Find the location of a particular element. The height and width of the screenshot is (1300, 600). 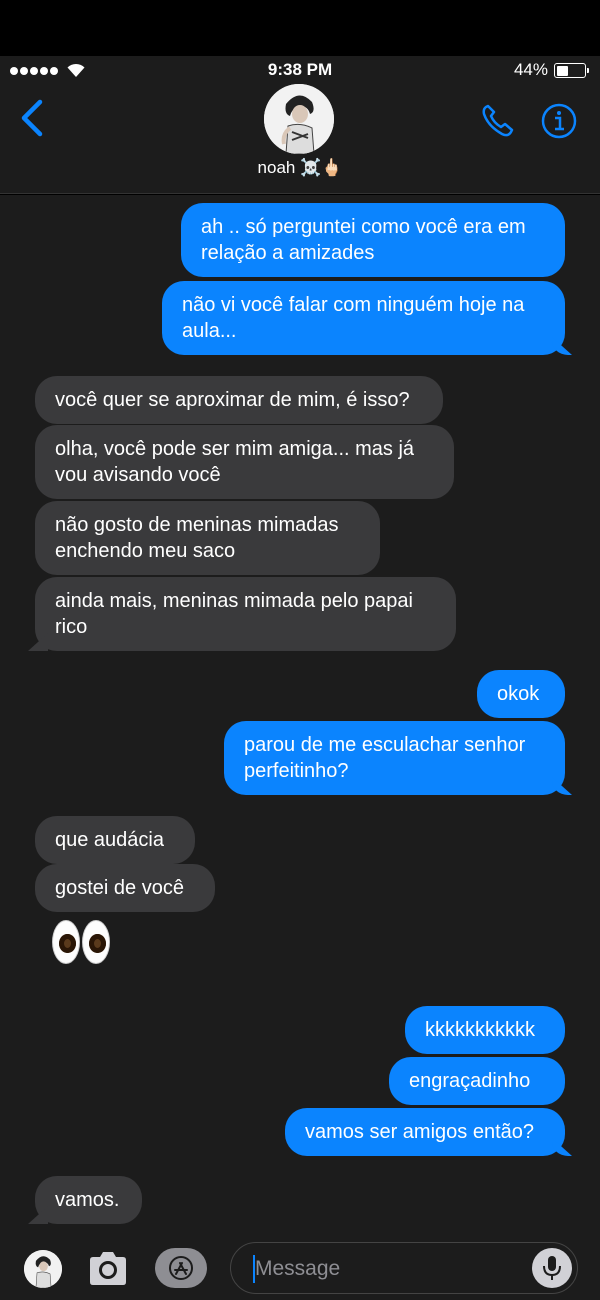

message-text: enchendo meu saco is located at coordinates (145, 551).